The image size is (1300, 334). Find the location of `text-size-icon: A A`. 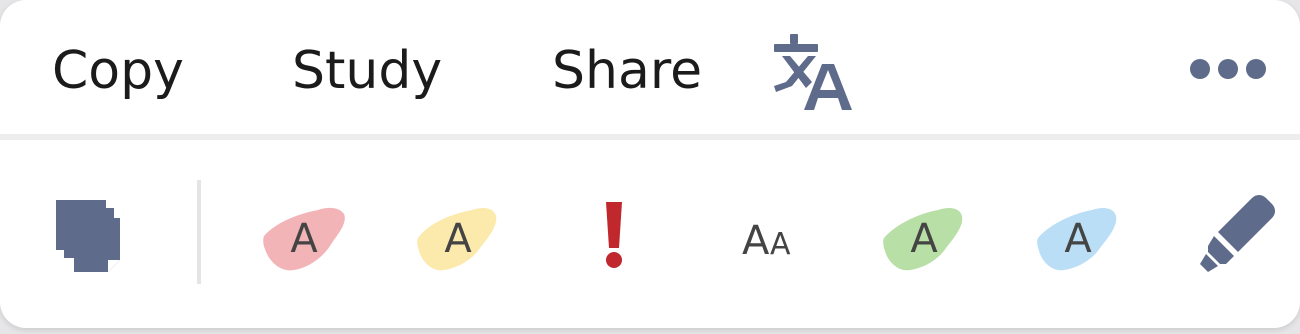

text-size-icon: A A is located at coordinates (766, 241).